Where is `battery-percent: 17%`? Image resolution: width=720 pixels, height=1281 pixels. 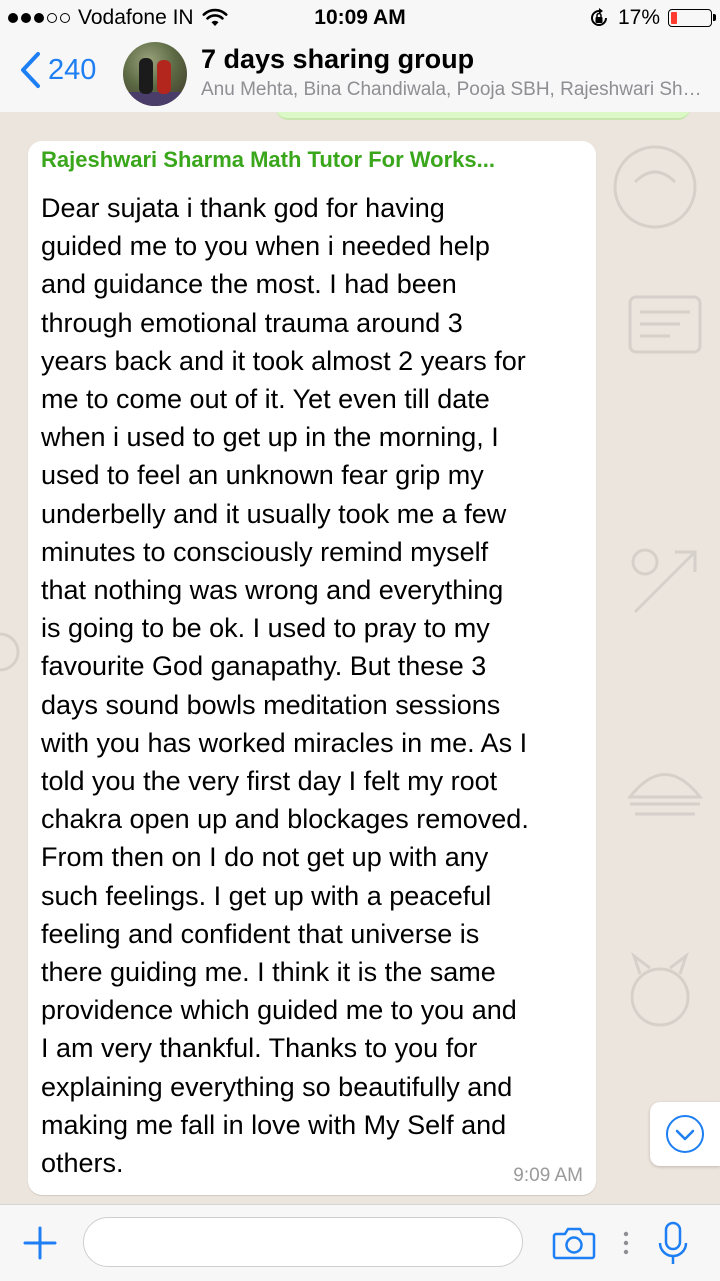 battery-percent: 17% is located at coordinates (638, 17).